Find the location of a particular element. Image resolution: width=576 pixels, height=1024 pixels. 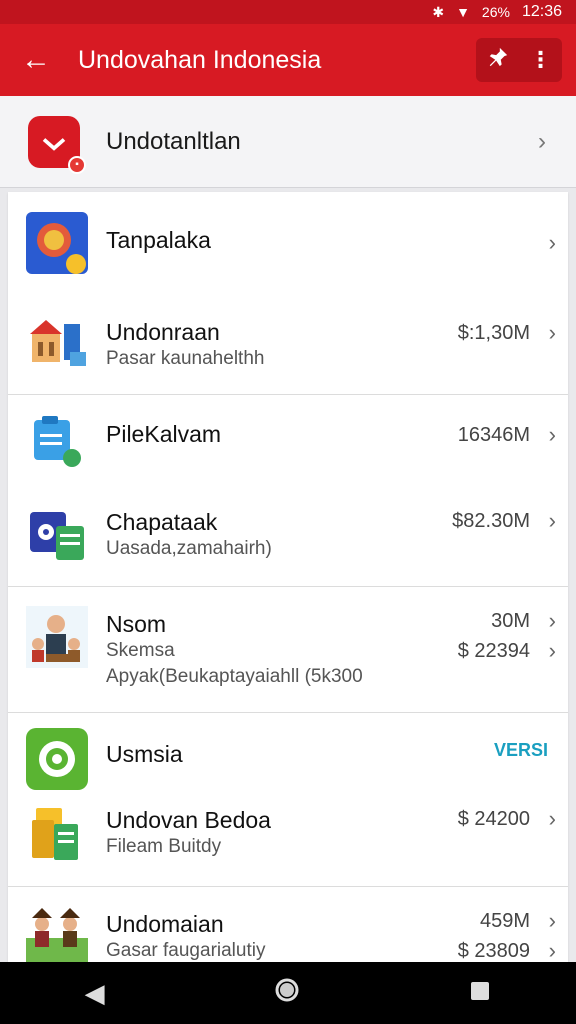

item-value: 30M is located at coordinates (510, 621).